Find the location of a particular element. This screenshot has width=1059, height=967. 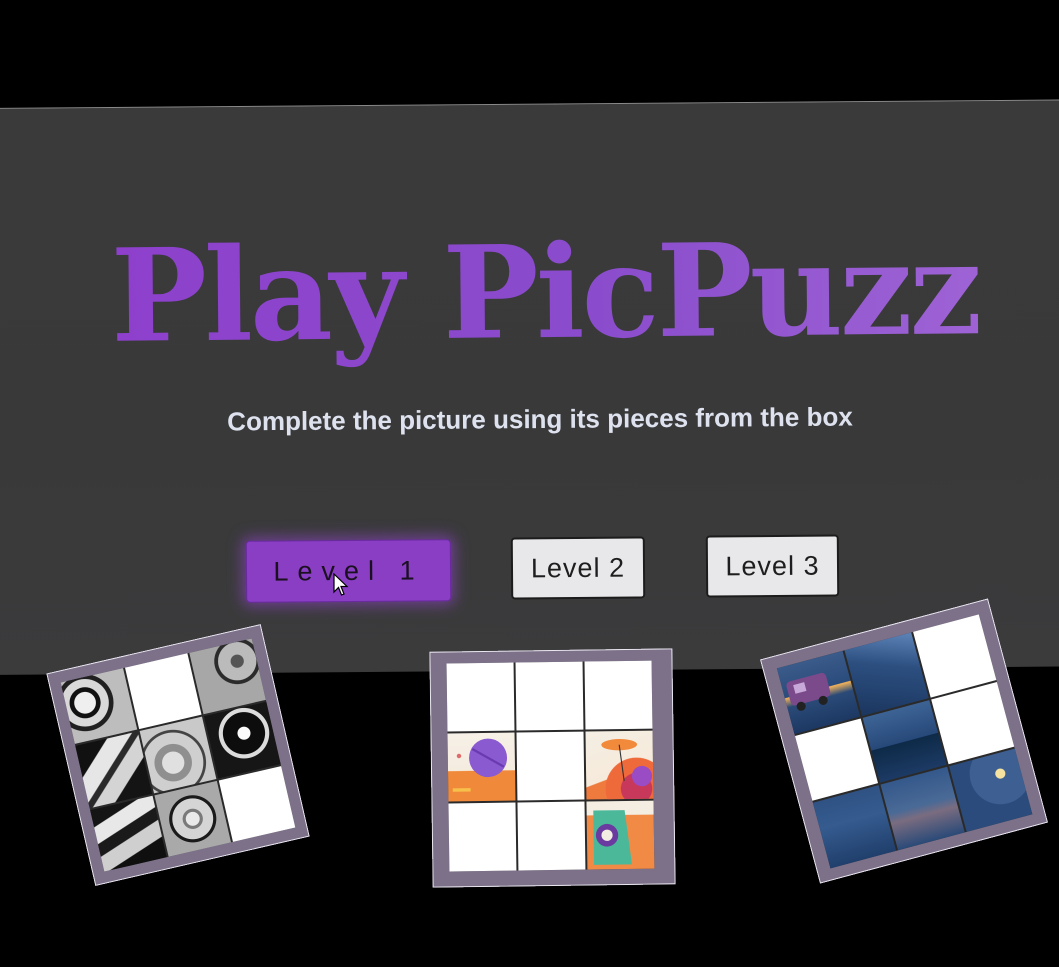

planet-icon is located at coordinates (480, 765).